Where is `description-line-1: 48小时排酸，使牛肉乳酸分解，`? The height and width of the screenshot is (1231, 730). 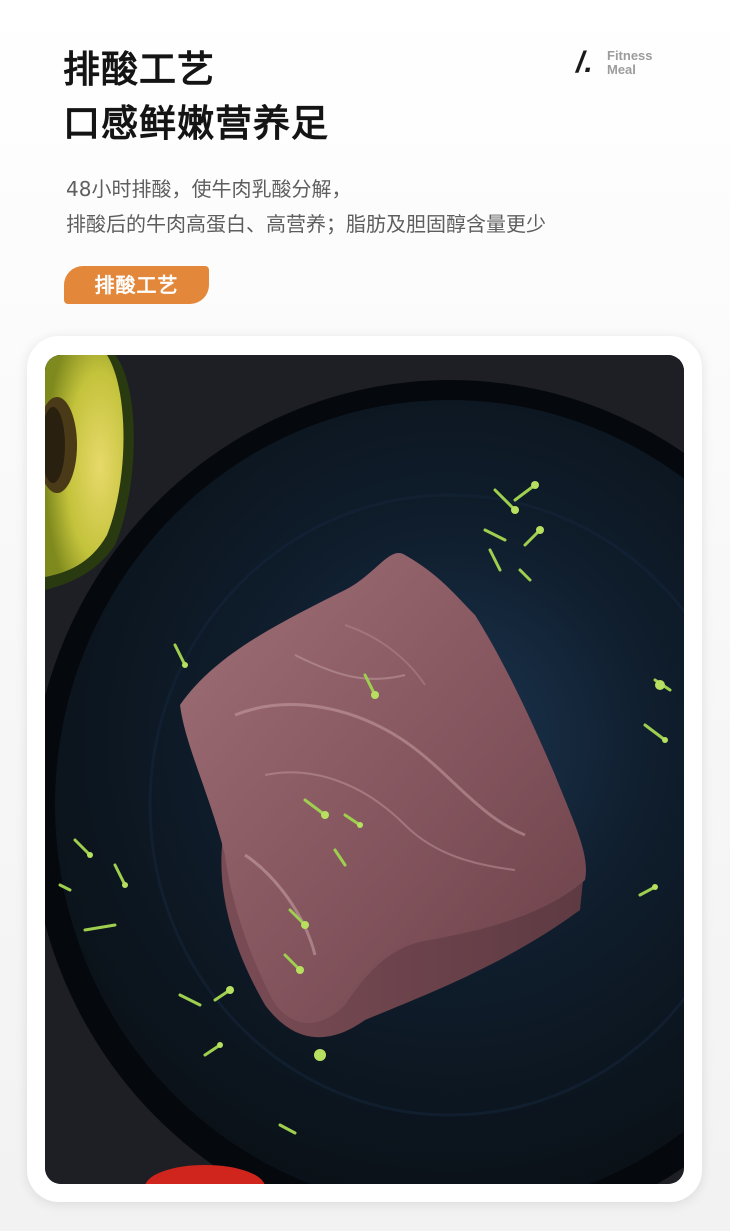 description-line-1: 48小时排酸，使牛肉乳酸分解， is located at coordinates (209, 189).